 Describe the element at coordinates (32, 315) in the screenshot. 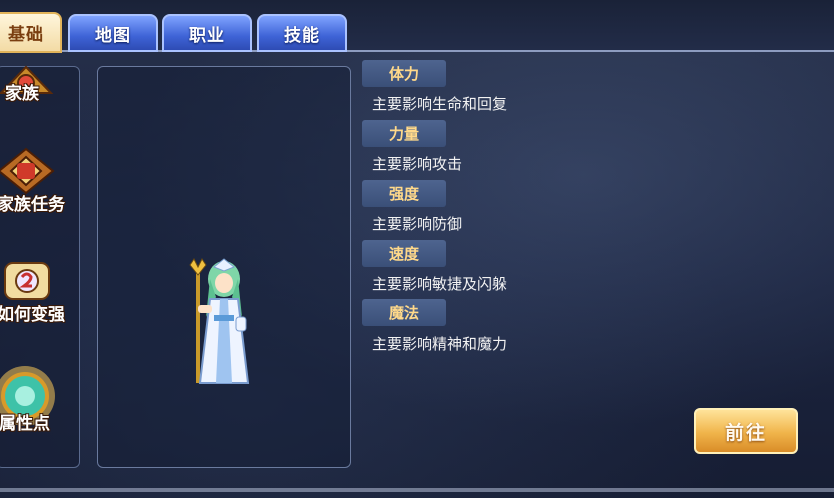

I see `sidebar-item-label: 如何变强` at that location.